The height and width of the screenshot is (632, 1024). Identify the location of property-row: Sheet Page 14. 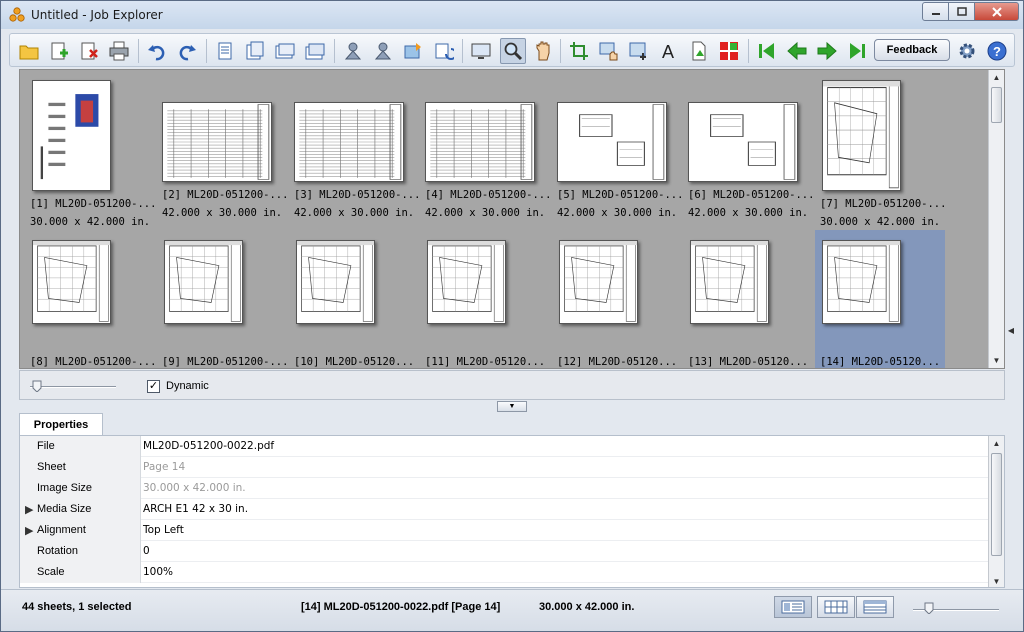
(505, 467).